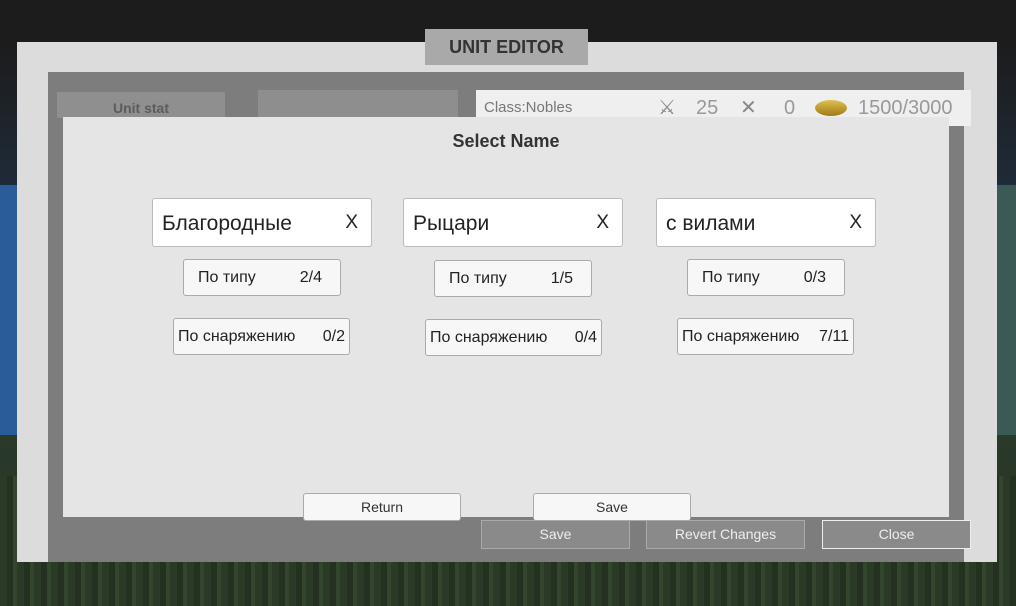  What do you see at coordinates (451, 223) in the screenshot?
I see `name-field-value: Рыцари` at bounding box center [451, 223].